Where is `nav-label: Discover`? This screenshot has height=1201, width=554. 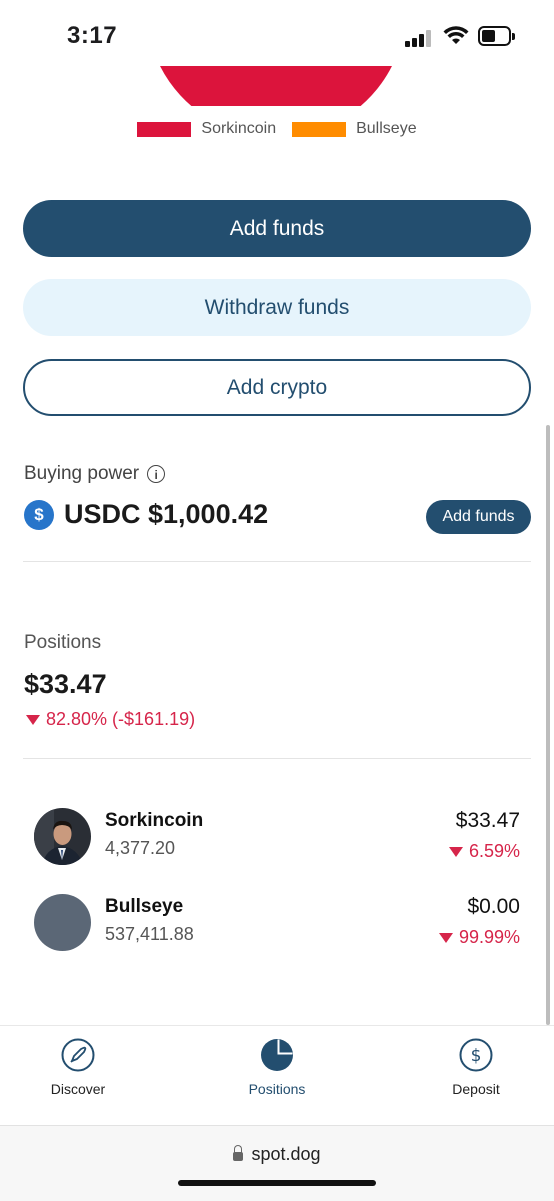
nav-label: Discover is located at coordinates (78, 1089).